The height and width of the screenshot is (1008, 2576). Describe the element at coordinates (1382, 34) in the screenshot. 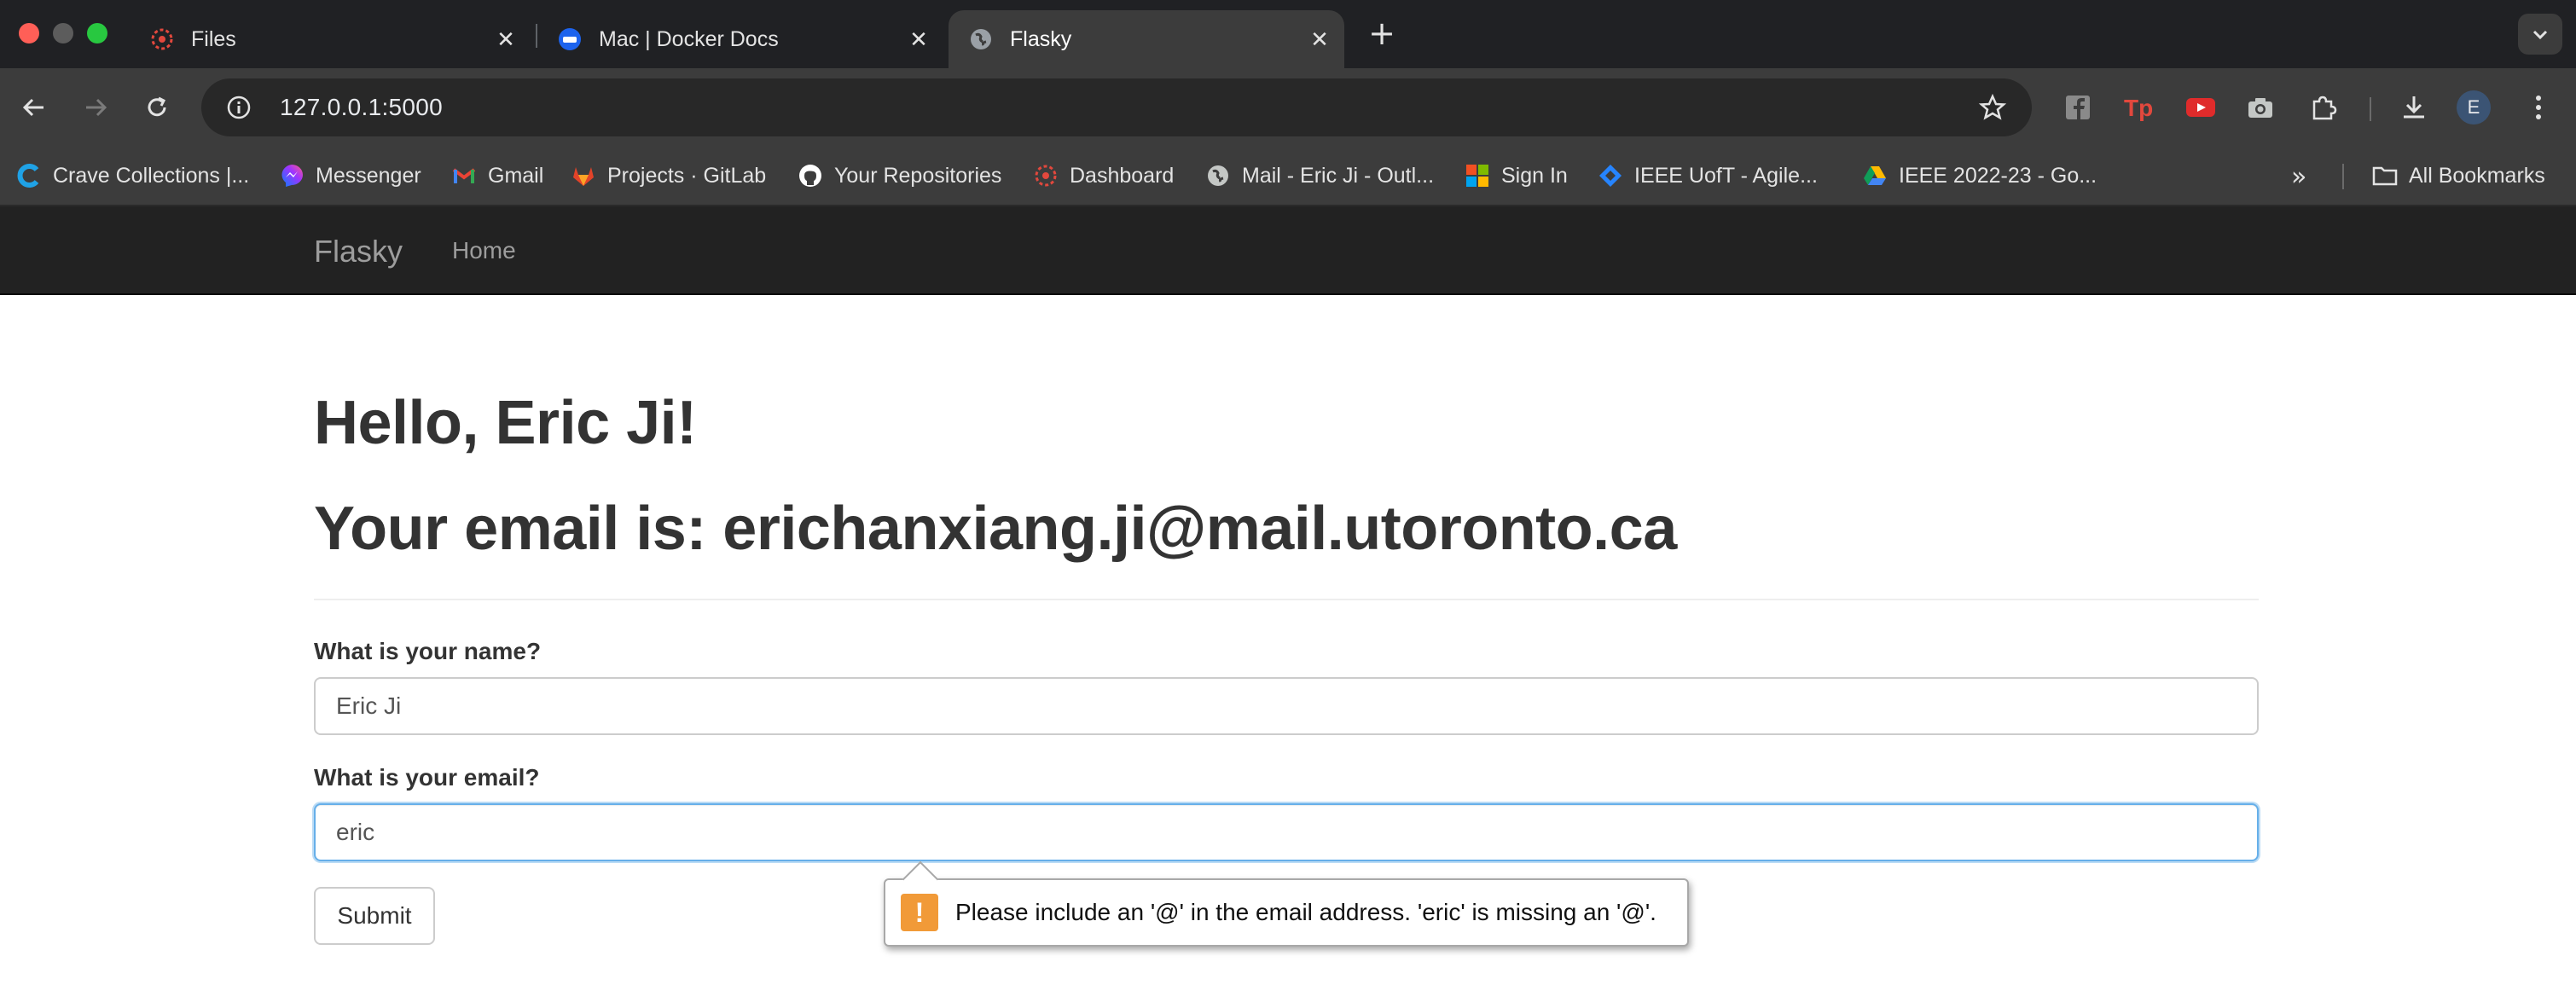

I see `new-tab-button: +` at that location.